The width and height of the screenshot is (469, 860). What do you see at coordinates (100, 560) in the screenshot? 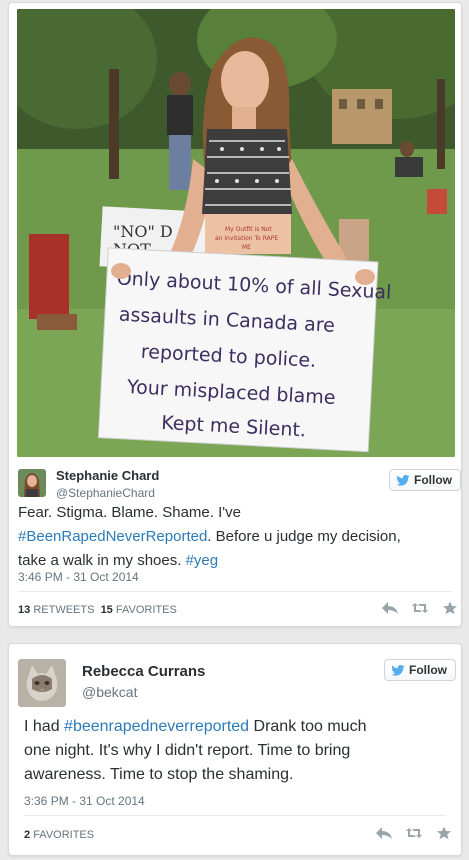
I see `tweet-text-part: take a walk in my shoes.` at bounding box center [100, 560].